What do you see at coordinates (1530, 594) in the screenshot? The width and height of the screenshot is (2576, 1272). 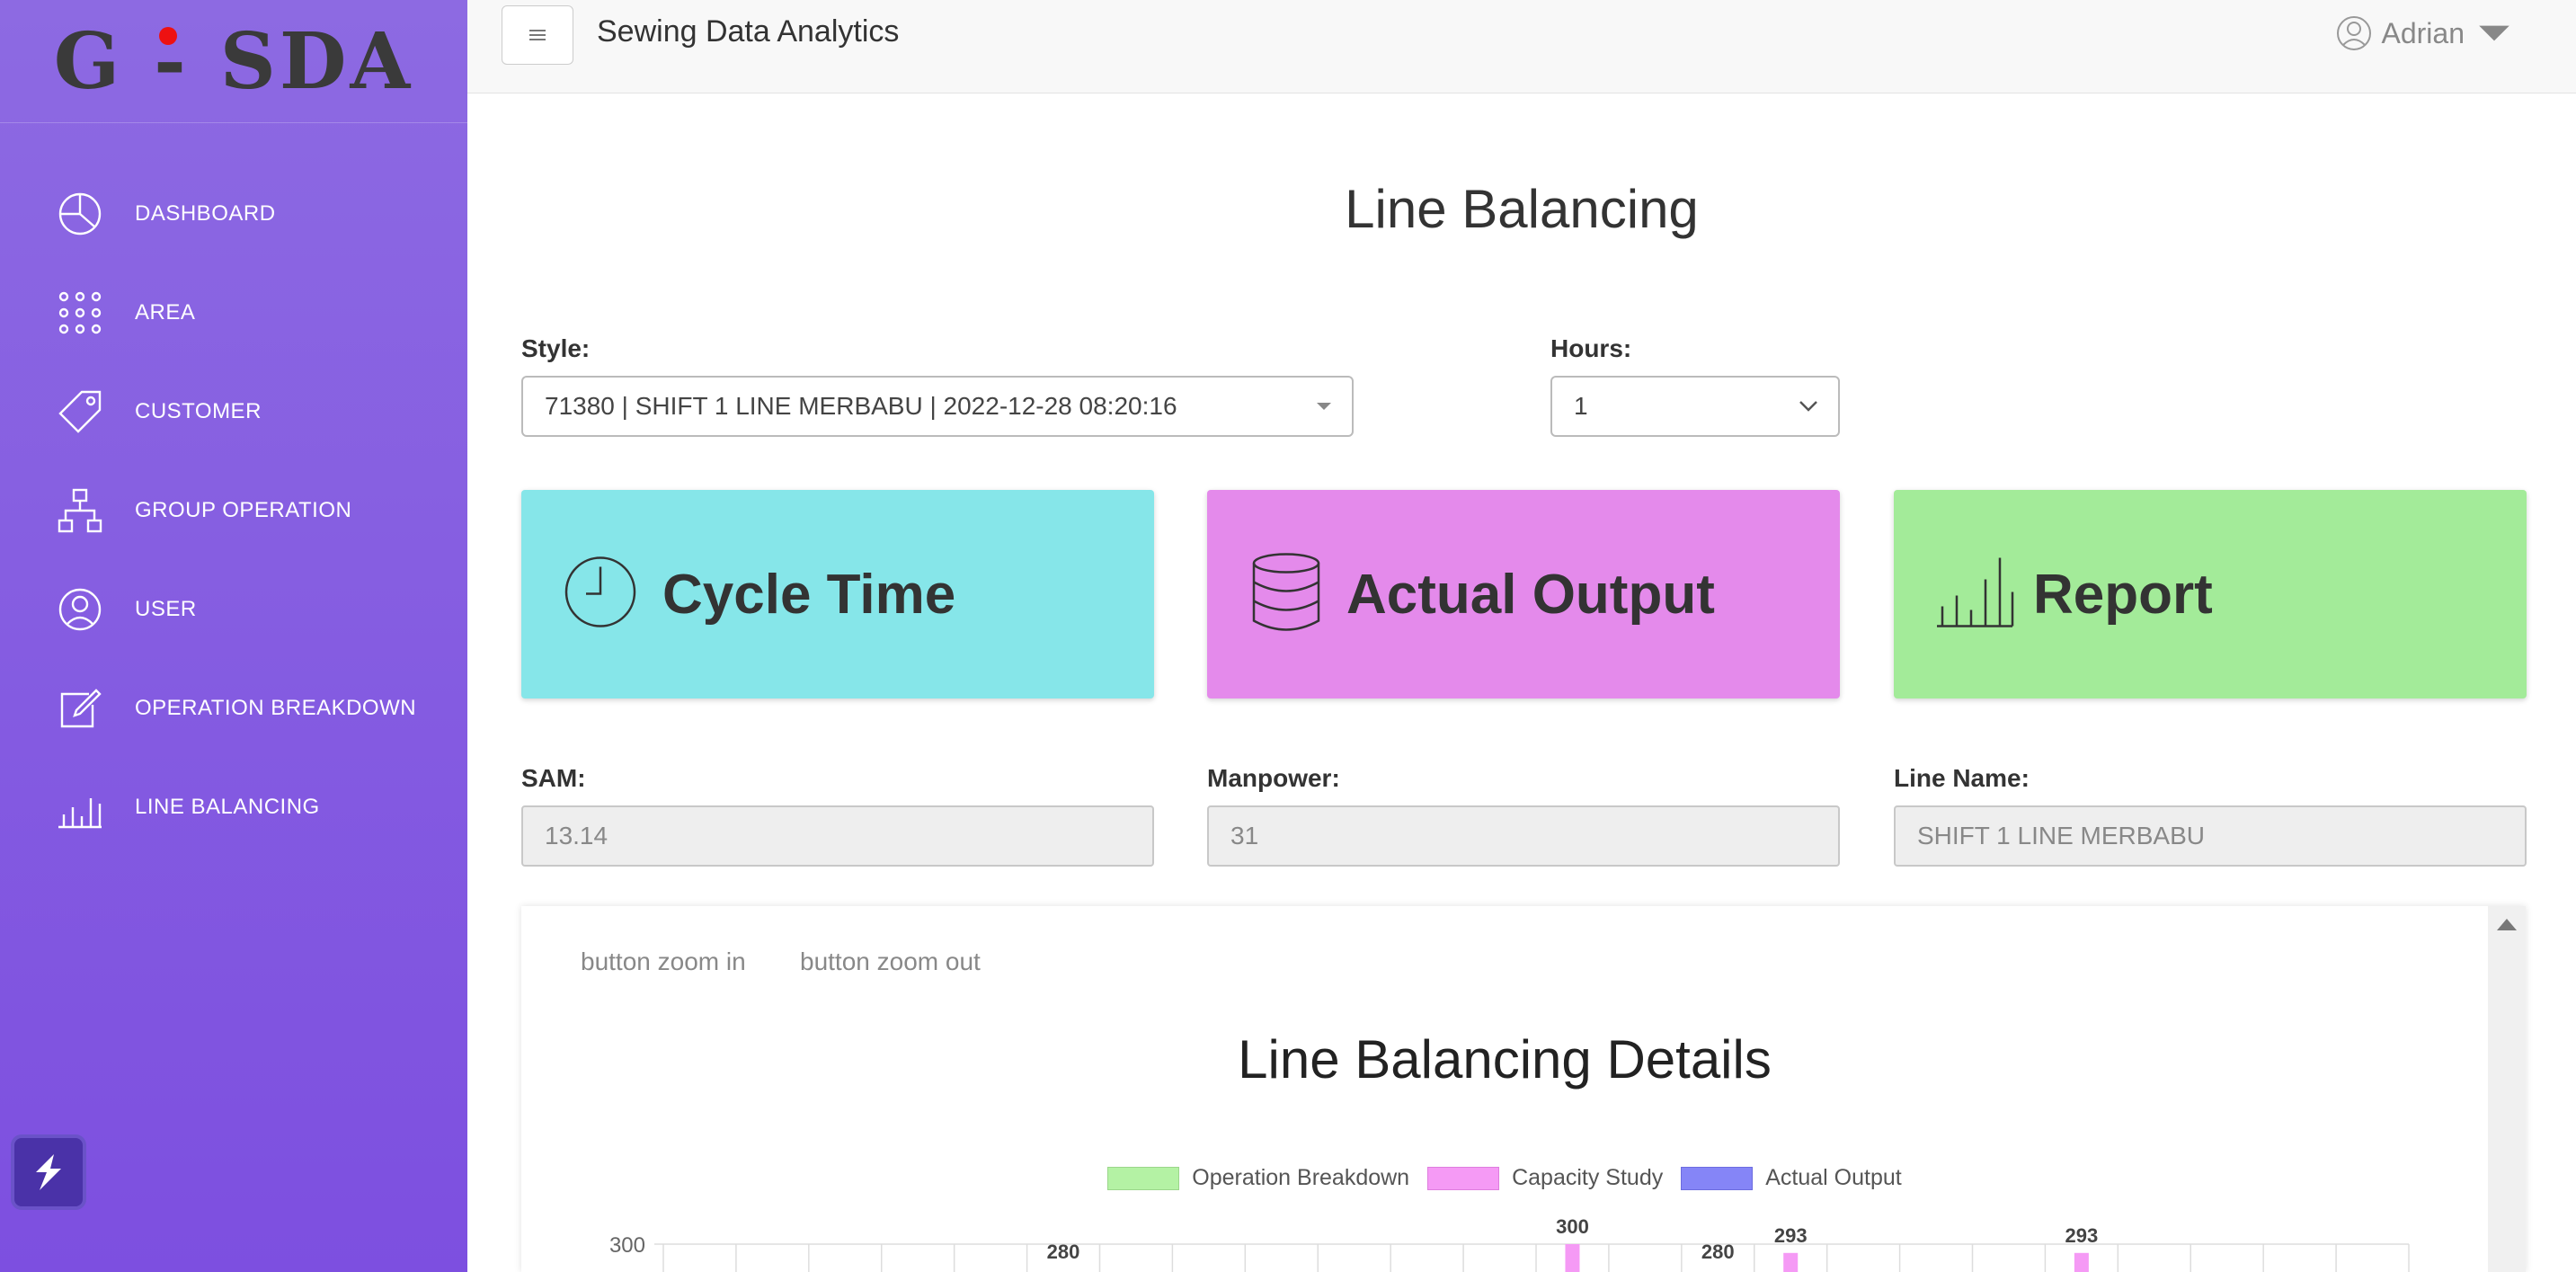 I see `card-label: Actual Output` at bounding box center [1530, 594].